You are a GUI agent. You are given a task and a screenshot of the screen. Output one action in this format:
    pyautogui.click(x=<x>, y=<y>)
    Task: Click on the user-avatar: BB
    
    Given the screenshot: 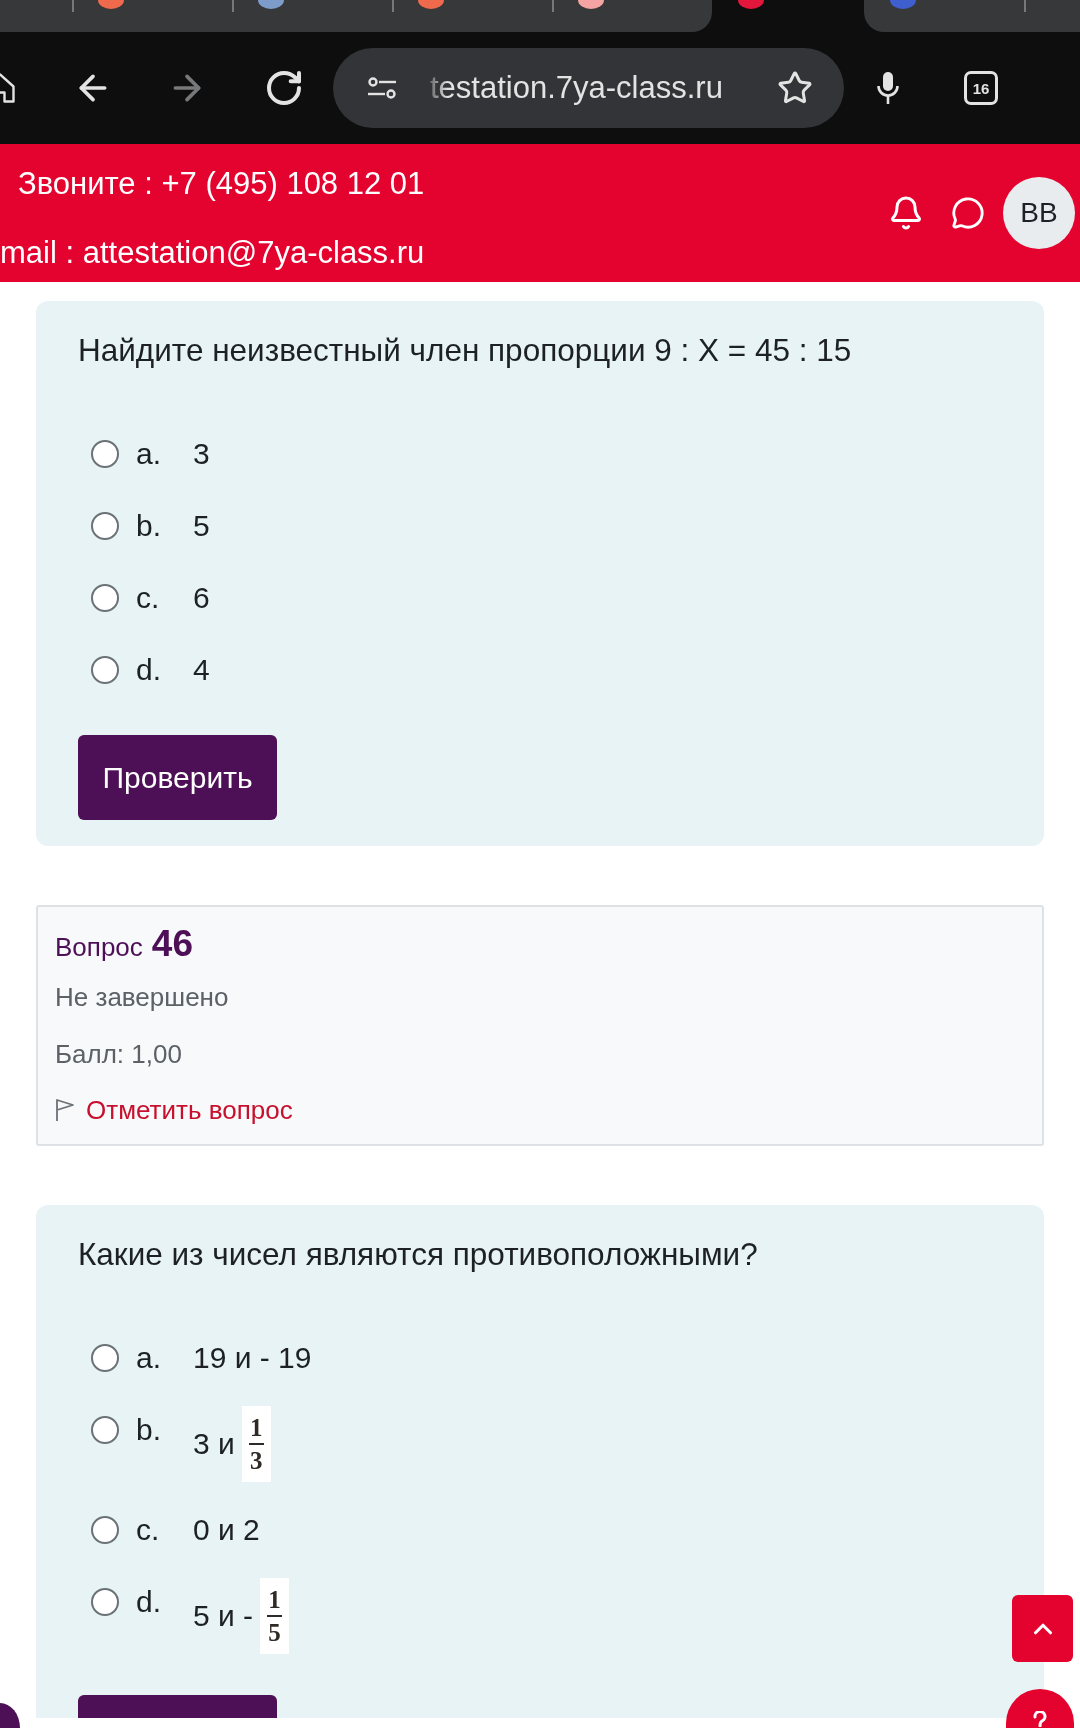 What is the action you would take?
    pyautogui.click(x=1039, y=213)
    